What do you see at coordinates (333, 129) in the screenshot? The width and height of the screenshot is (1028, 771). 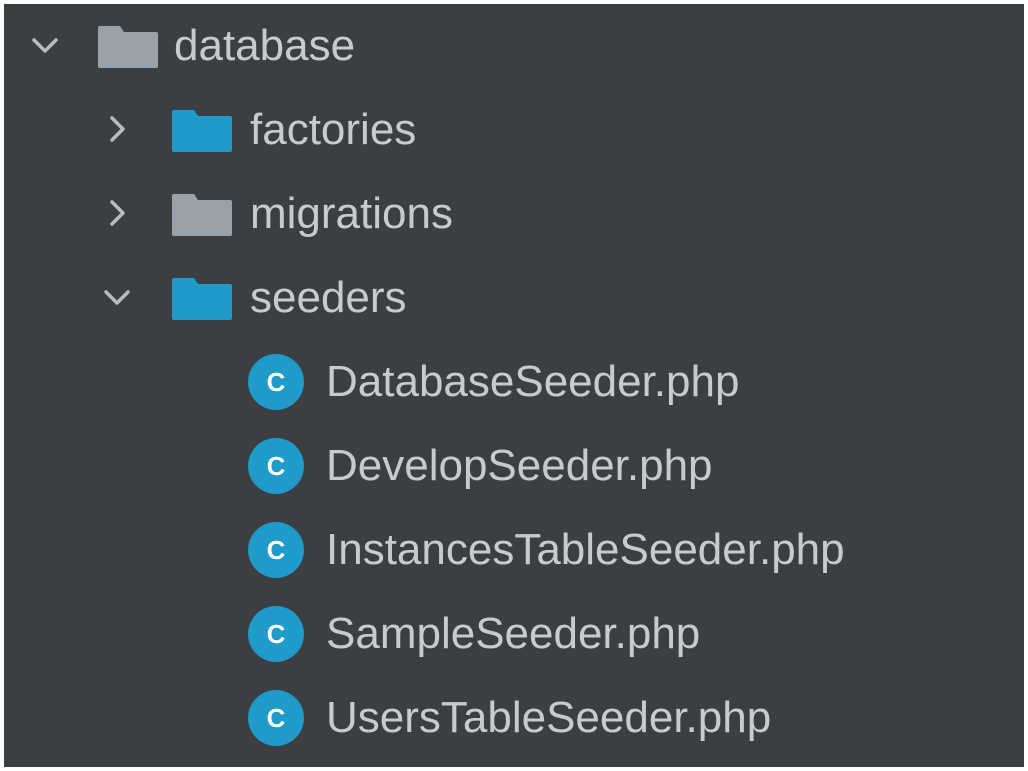 I see `tree-node-label: factories` at bounding box center [333, 129].